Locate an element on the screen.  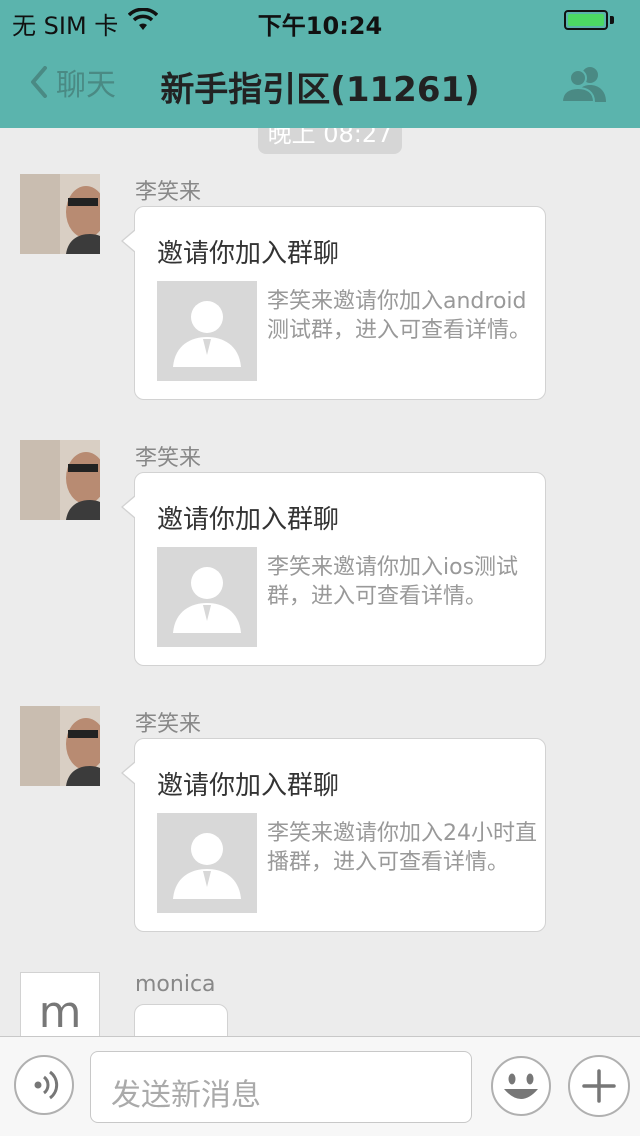
plus-icon is located at coordinates (599, 1086).